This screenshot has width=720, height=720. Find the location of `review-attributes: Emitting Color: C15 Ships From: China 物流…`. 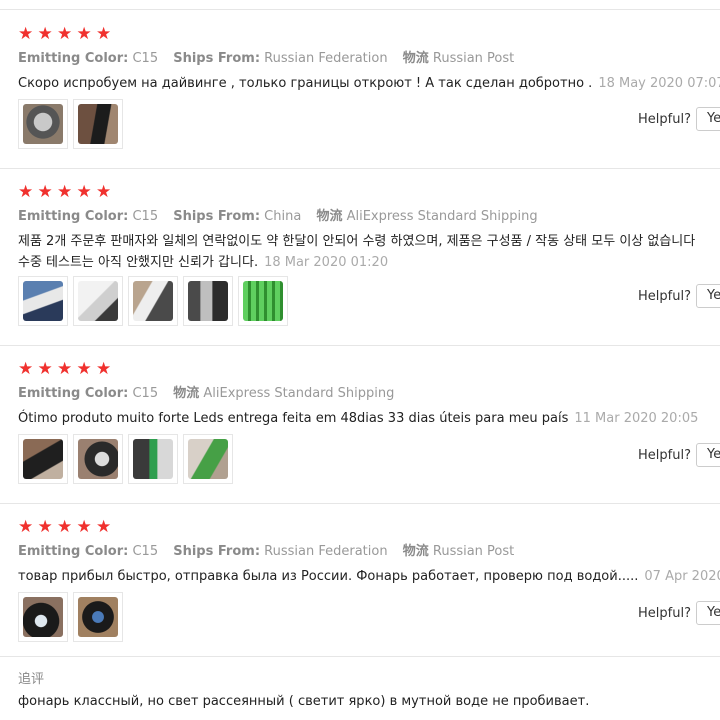

review-attributes: Emitting Color: C15 Ships From: China 物流… is located at coordinates (283, 217).